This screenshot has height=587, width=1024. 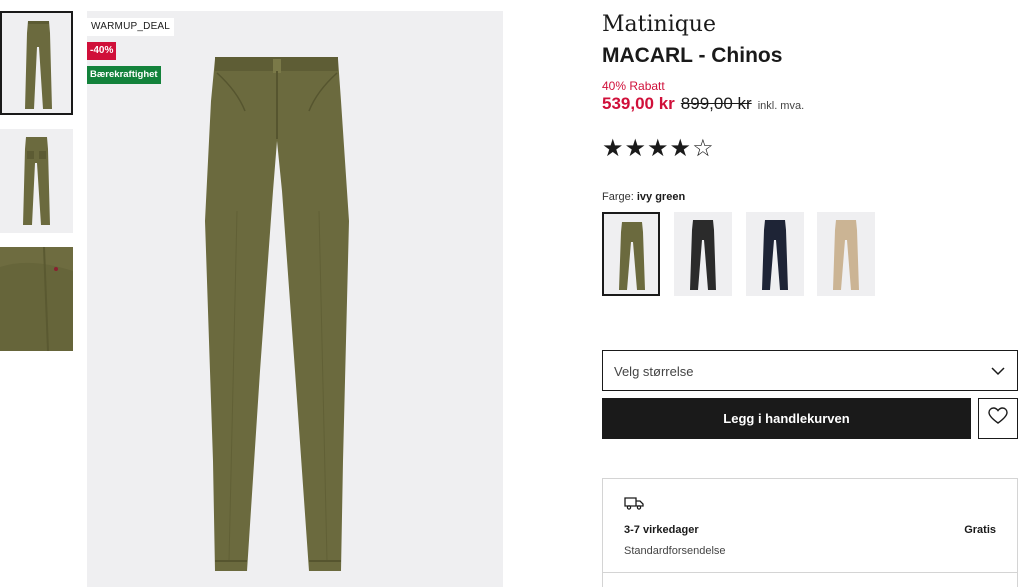 I want to click on color-label-prefix: Farge:, so click(x=618, y=197).